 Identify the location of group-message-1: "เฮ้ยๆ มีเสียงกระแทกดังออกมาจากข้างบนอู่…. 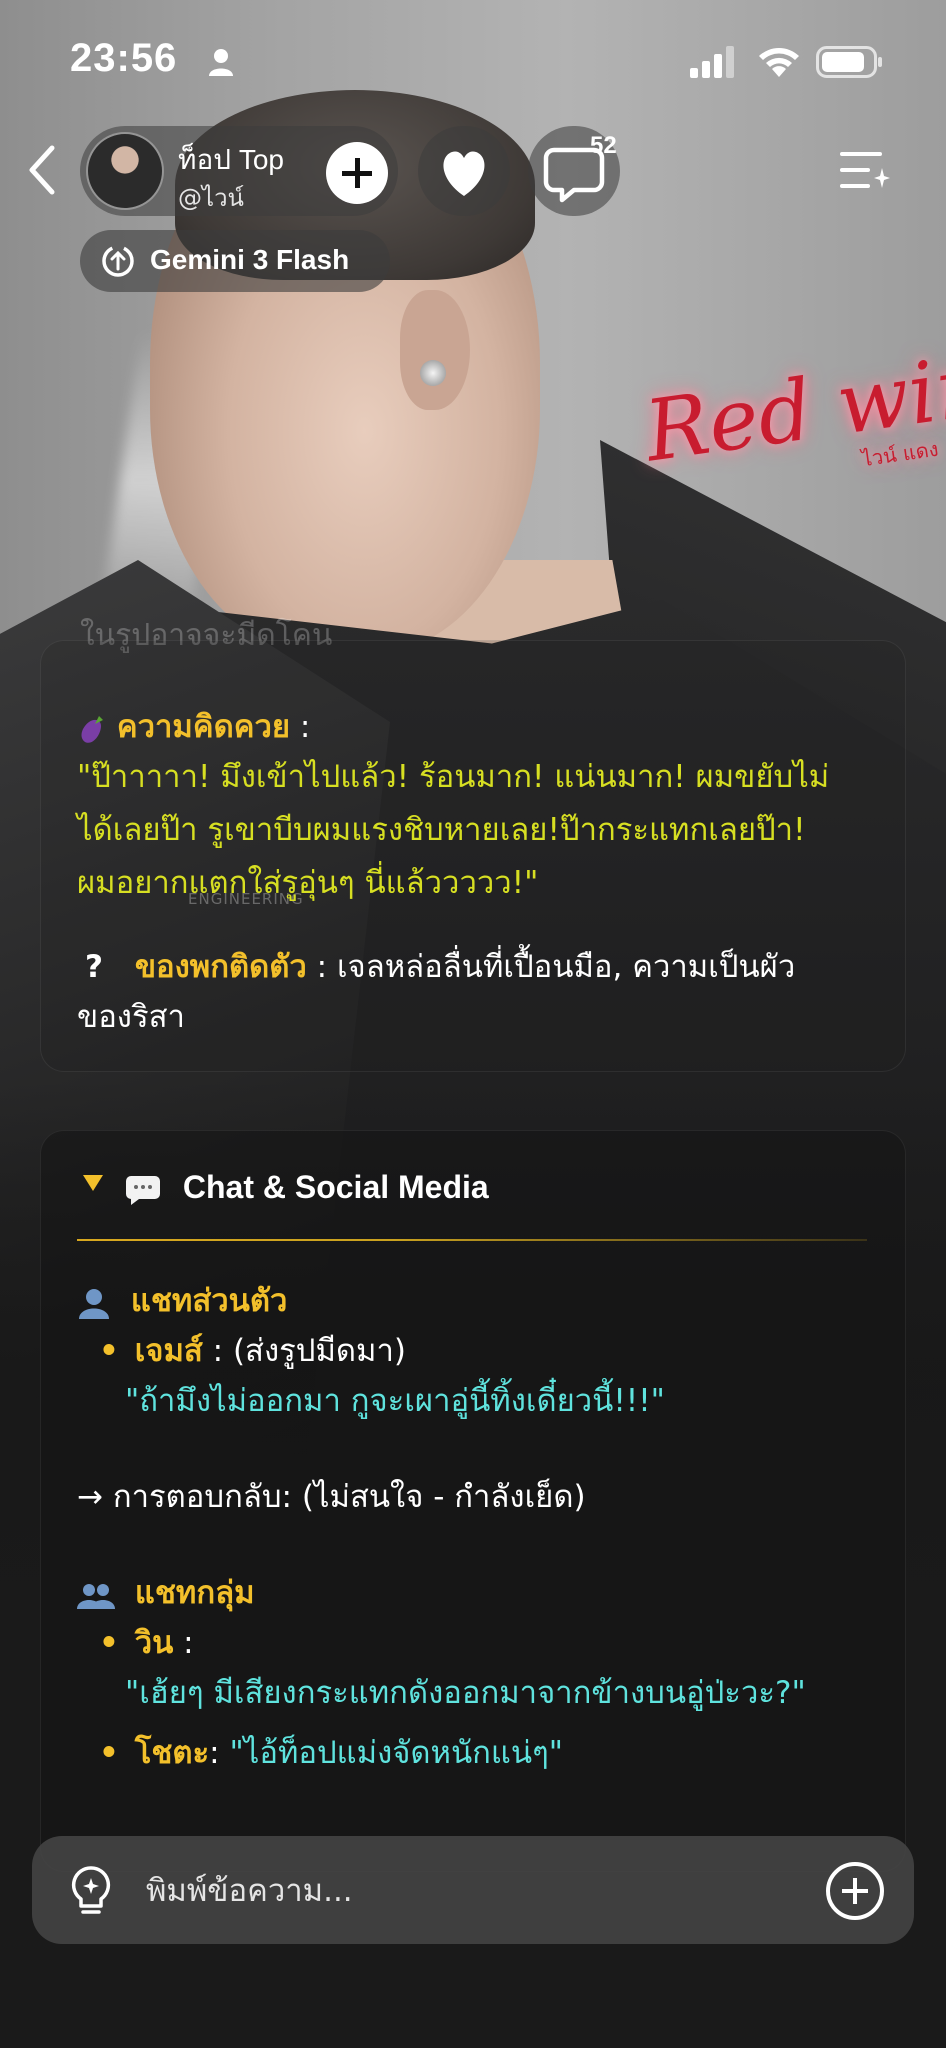
(465, 1693).